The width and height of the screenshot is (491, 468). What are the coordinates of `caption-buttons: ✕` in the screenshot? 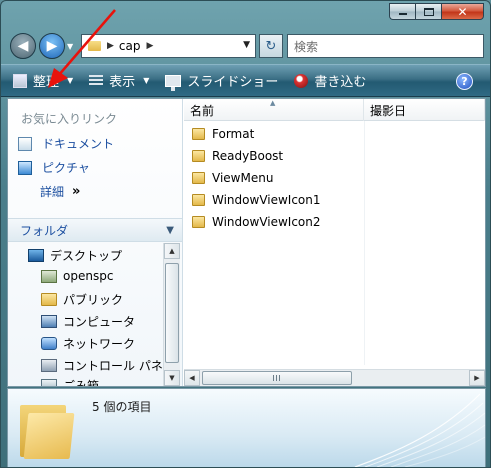 It's located at (436, 11).